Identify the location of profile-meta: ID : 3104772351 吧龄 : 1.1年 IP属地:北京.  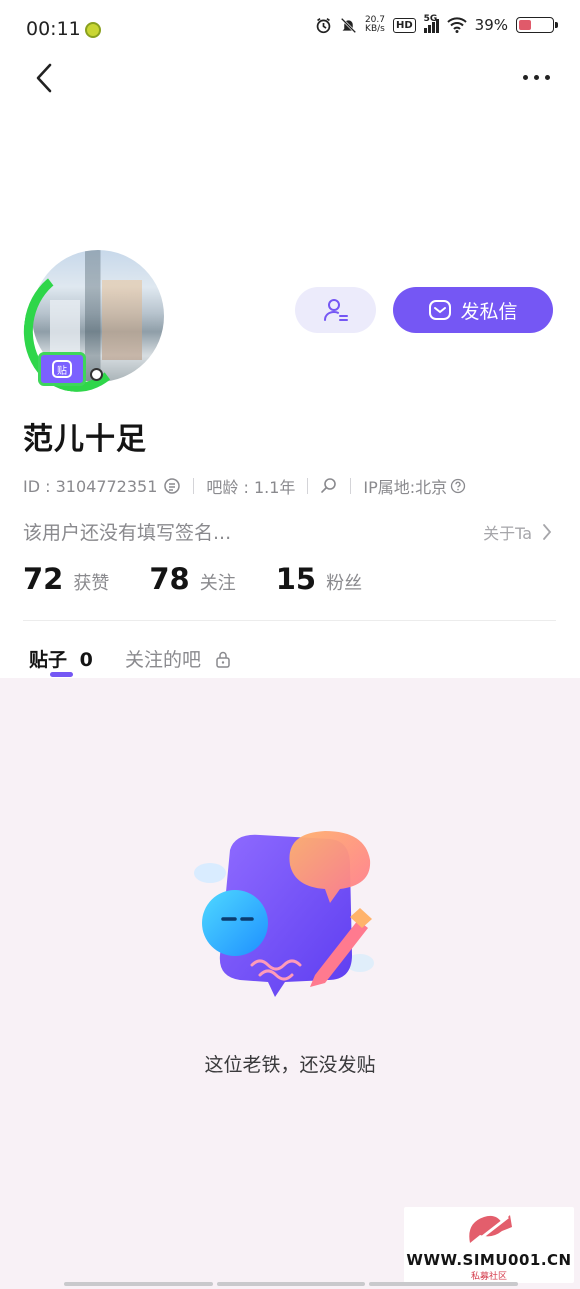
(244, 486).